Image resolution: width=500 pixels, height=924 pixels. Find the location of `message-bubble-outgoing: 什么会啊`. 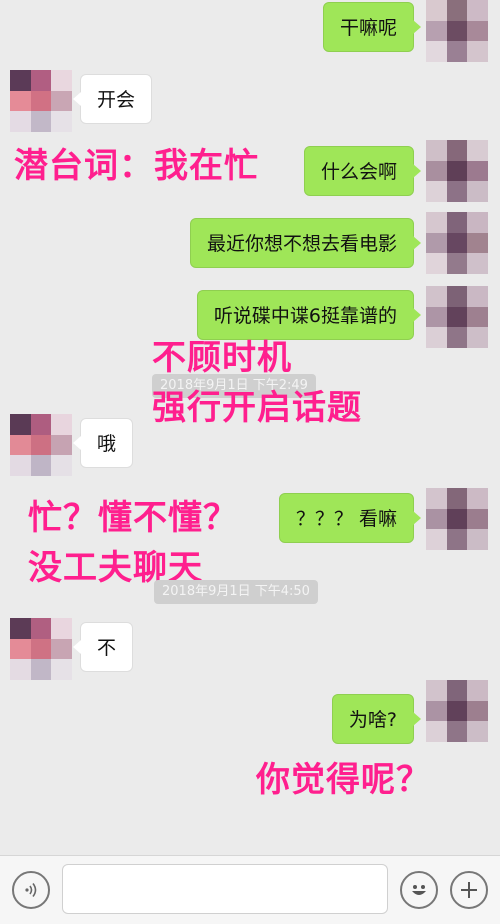

message-bubble-outgoing: 什么会啊 is located at coordinates (362, 171).